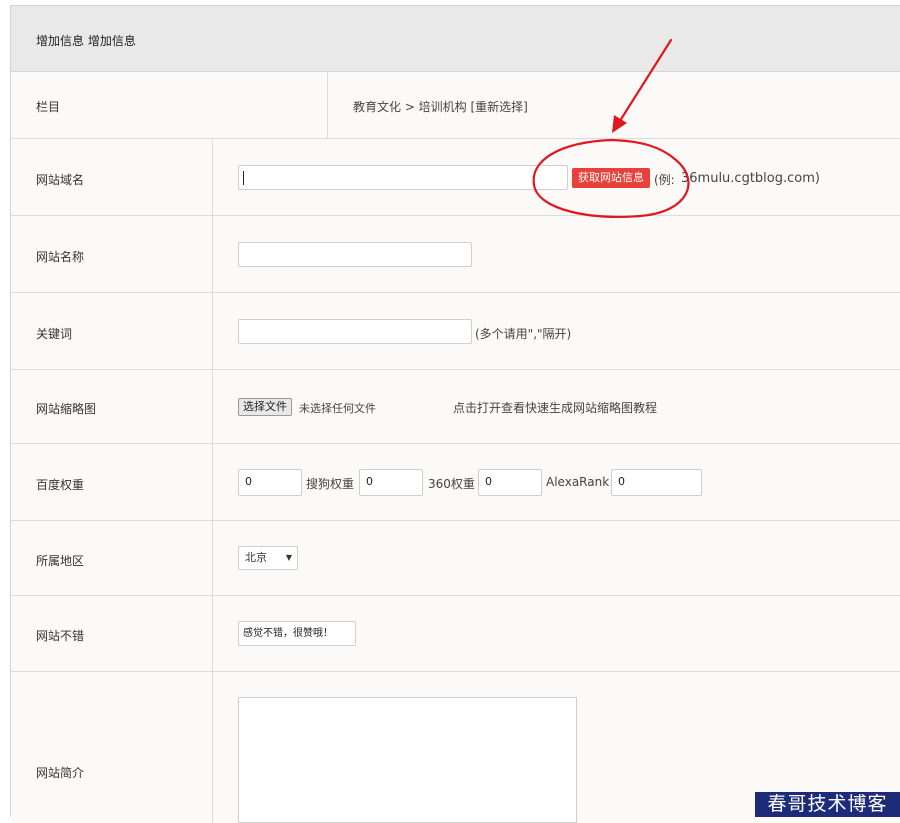  What do you see at coordinates (407, 760) in the screenshot?
I see `intro-textarea` at bounding box center [407, 760].